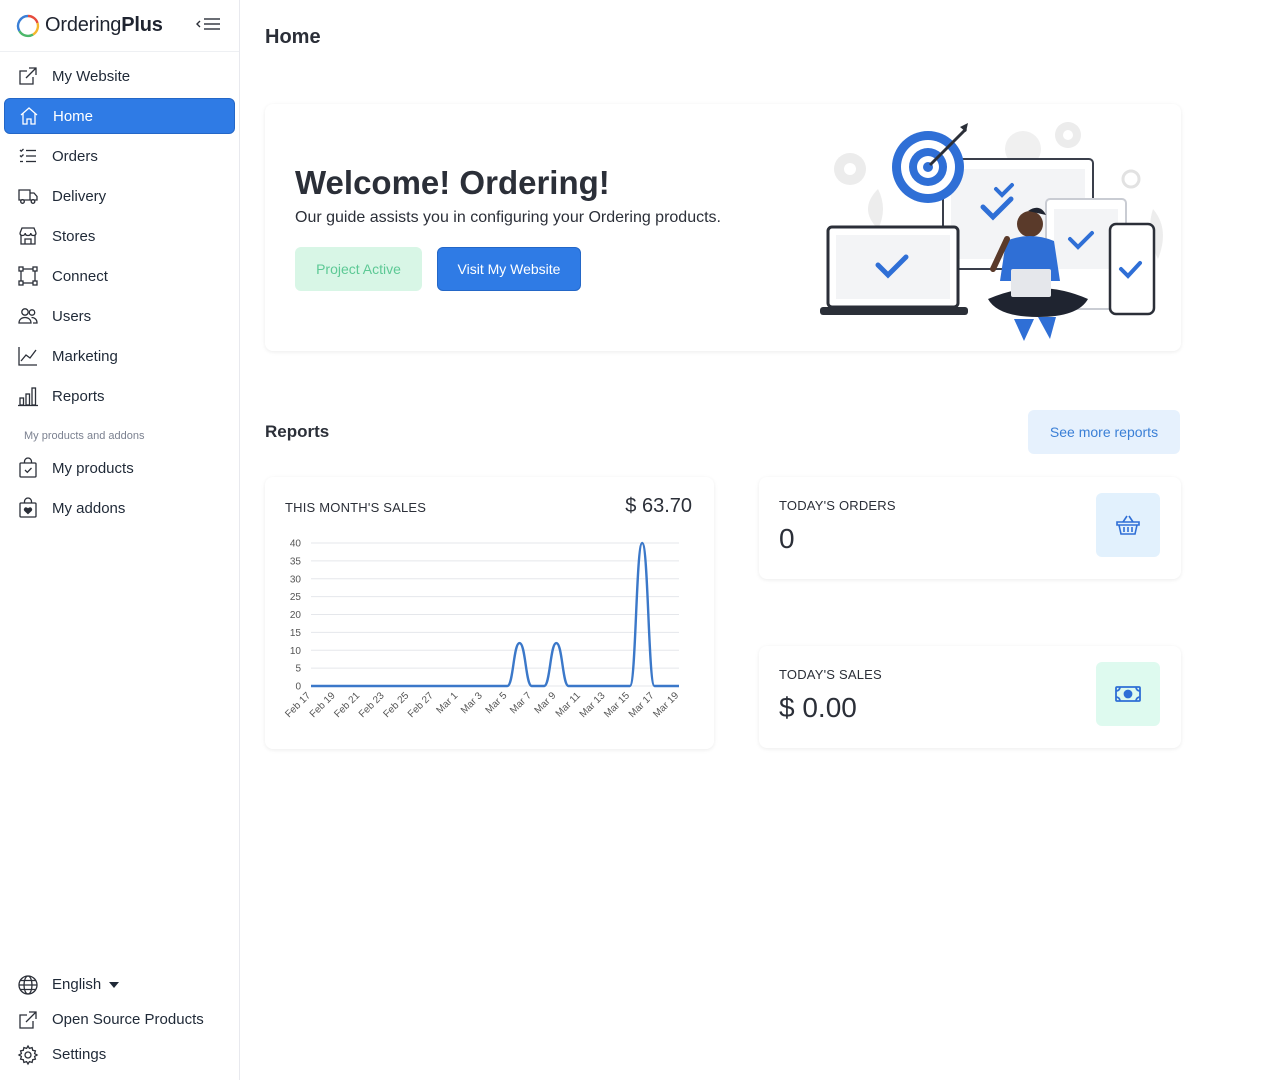 The height and width of the screenshot is (1080, 1278). Describe the element at coordinates (296, 544) in the screenshot. I see `y-tick-label: 40` at that location.